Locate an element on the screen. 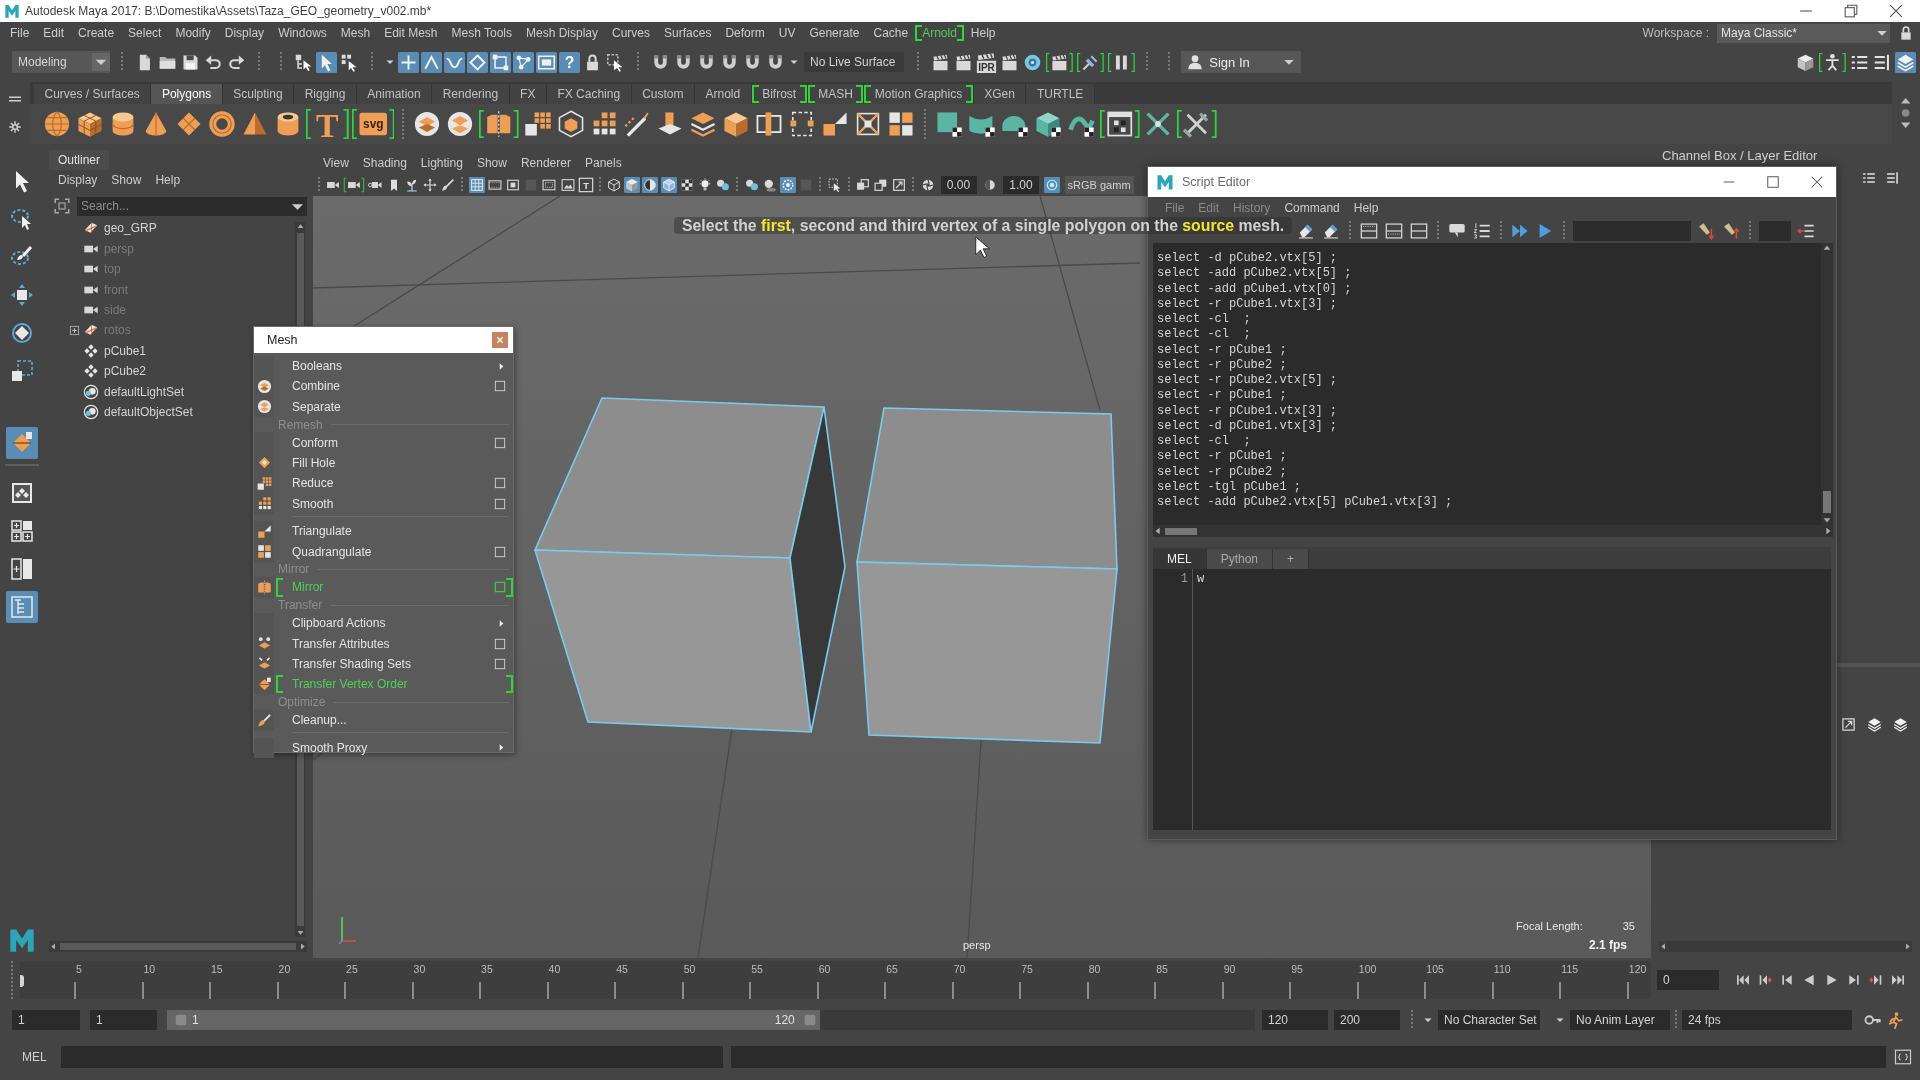  line-number: 1 is located at coordinates (1173, 699).